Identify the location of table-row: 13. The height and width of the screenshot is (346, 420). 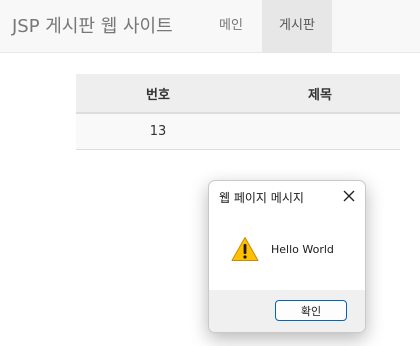
(238, 131).